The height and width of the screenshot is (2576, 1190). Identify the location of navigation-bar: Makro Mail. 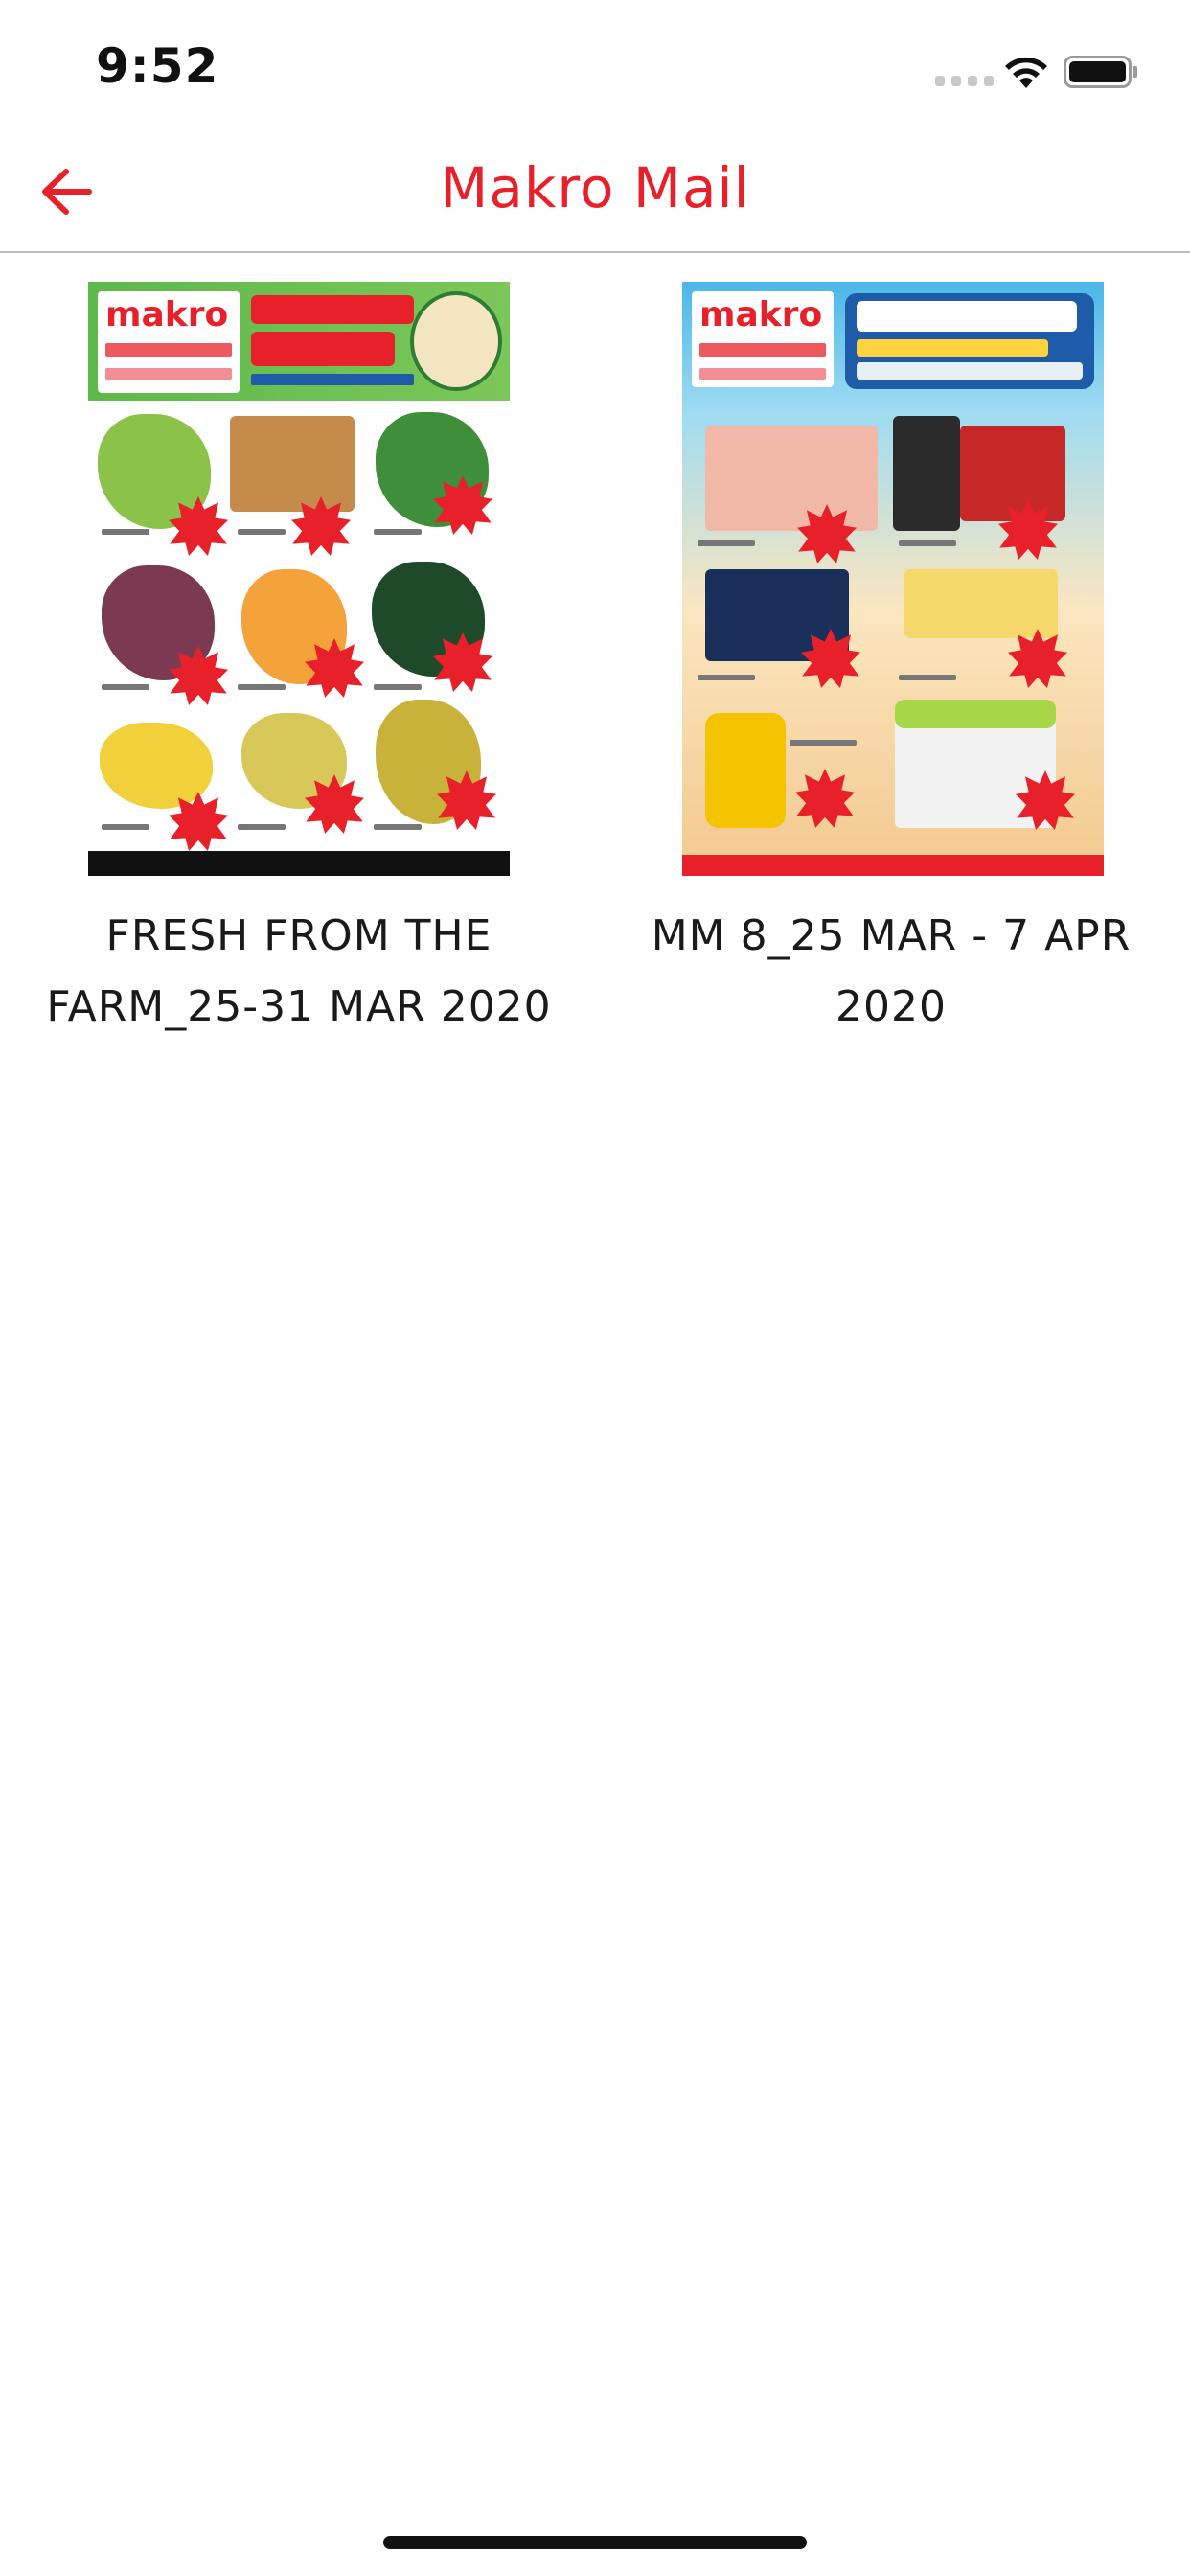
(595, 193).